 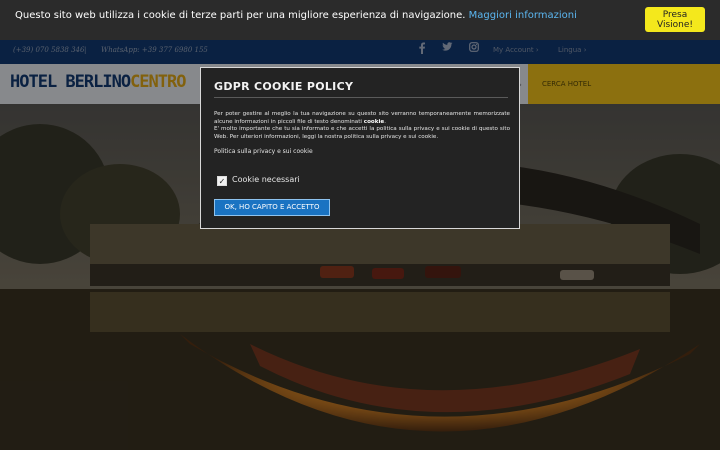 I want to click on paragraph-1-bold: cookie, so click(x=374, y=121).